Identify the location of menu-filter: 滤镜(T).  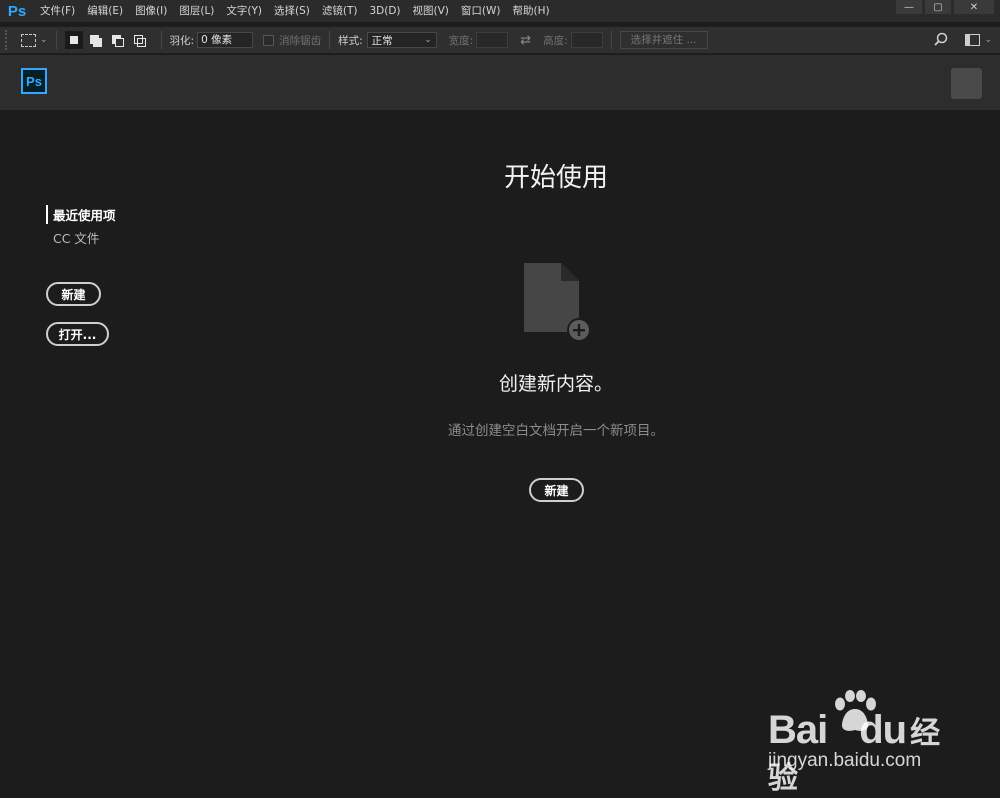
(340, 11).